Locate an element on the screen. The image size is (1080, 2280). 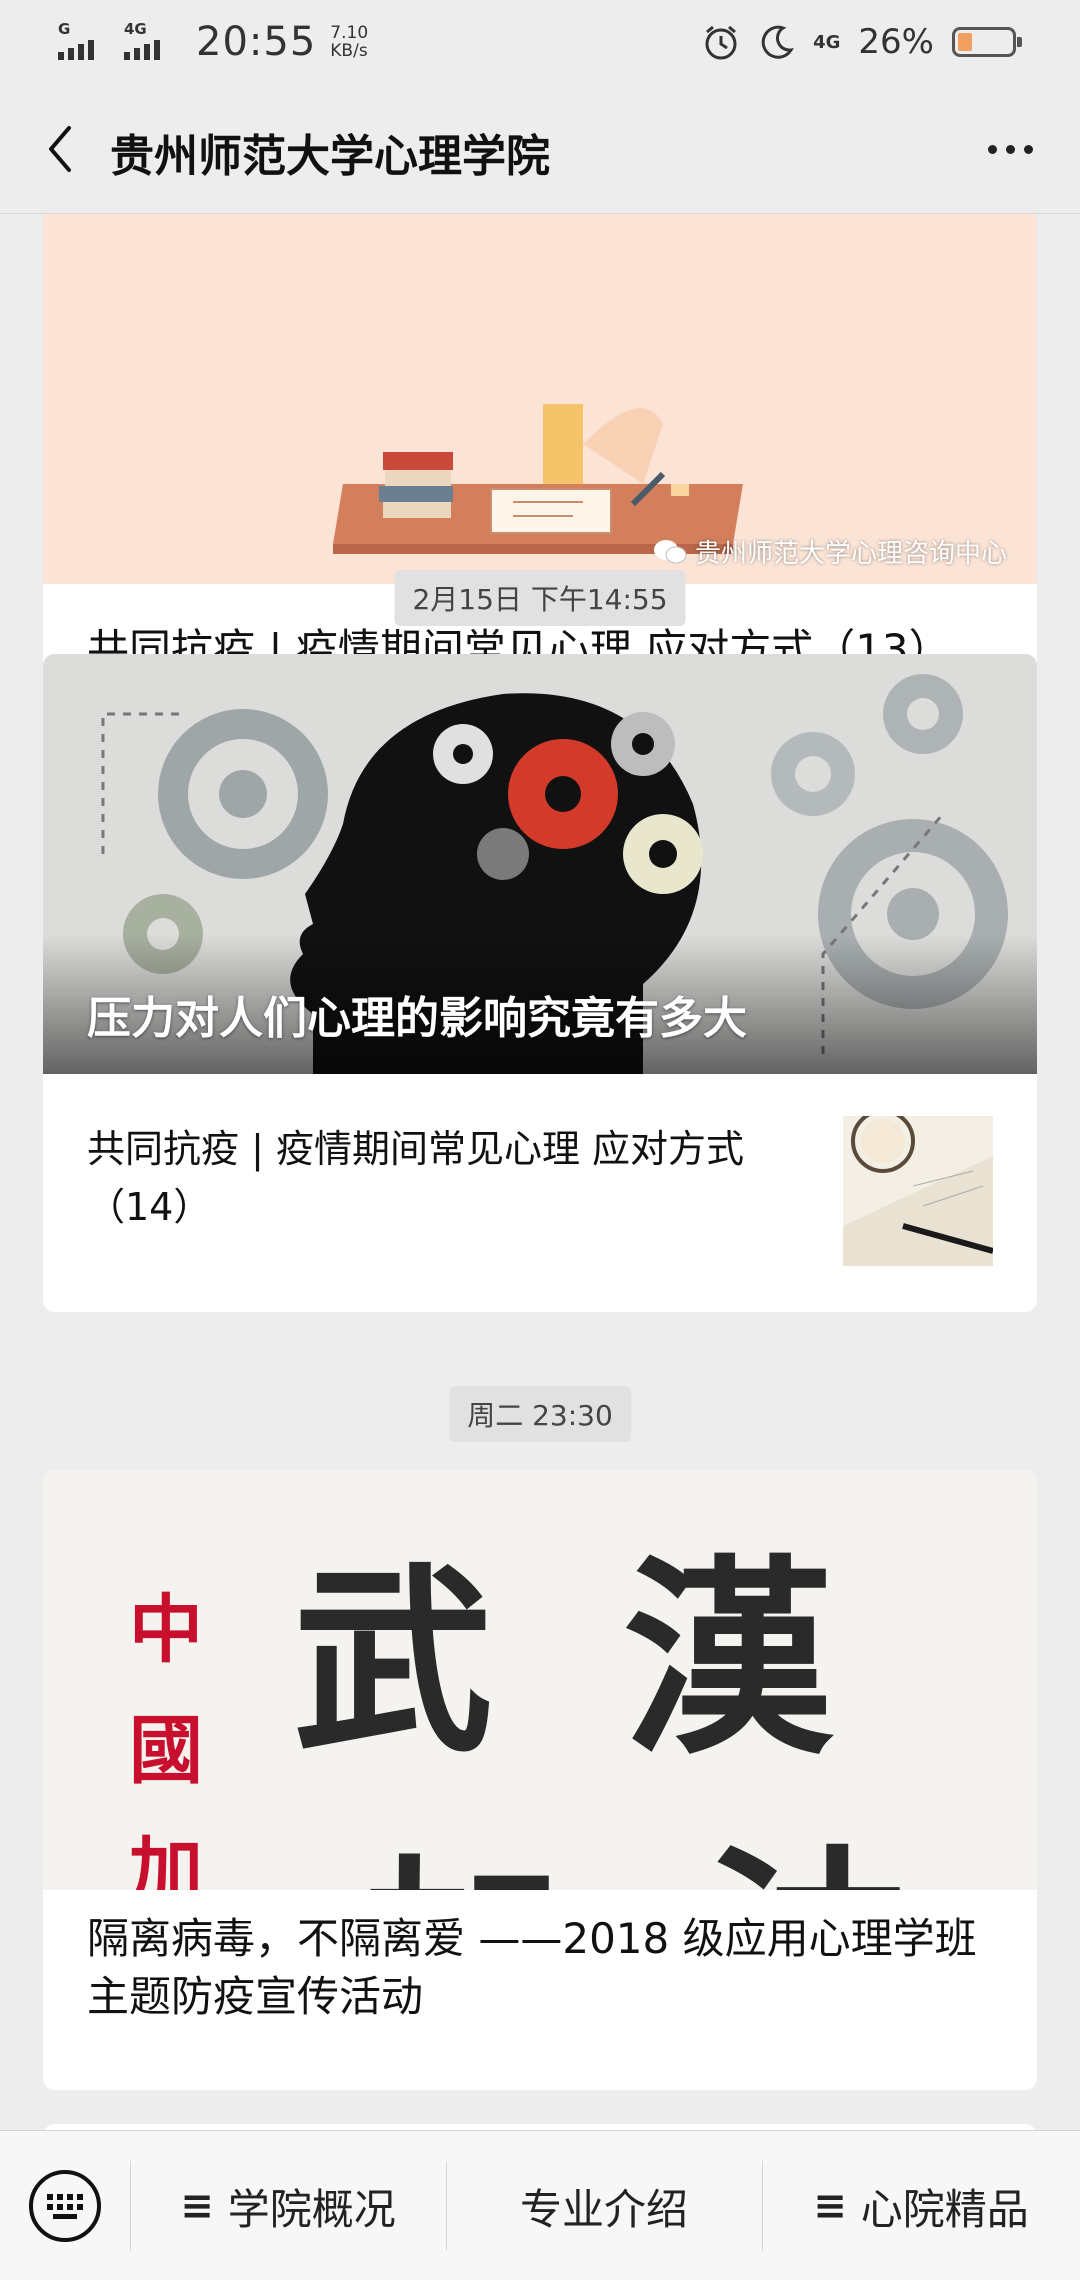
wechat-icon is located at coordinates (670, 551).